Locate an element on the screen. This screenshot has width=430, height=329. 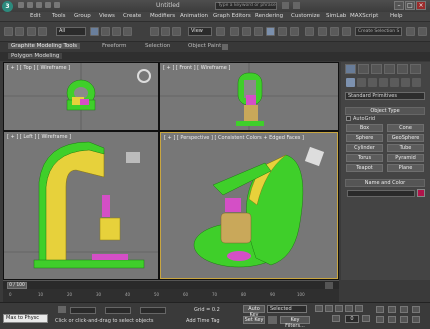
zoom-all-icon is located at coordinates (392, 309).